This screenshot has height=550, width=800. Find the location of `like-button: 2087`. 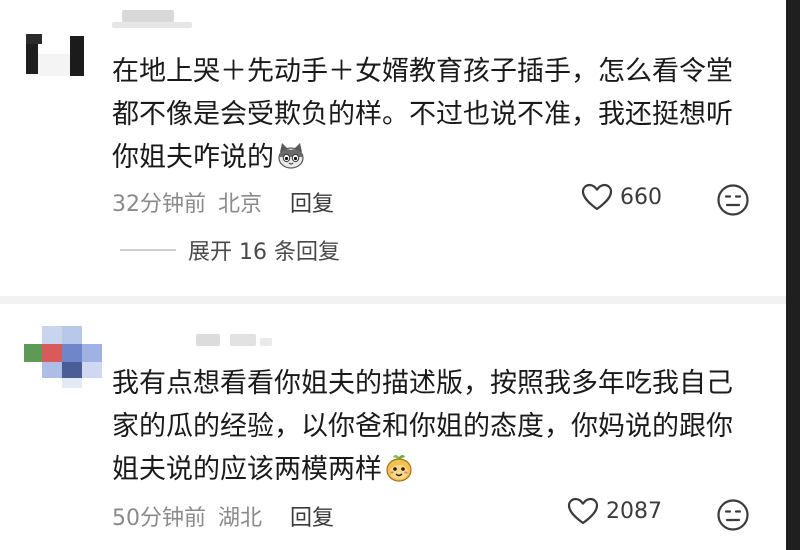

like-button: 2087 is located at coordinates (614, 511).